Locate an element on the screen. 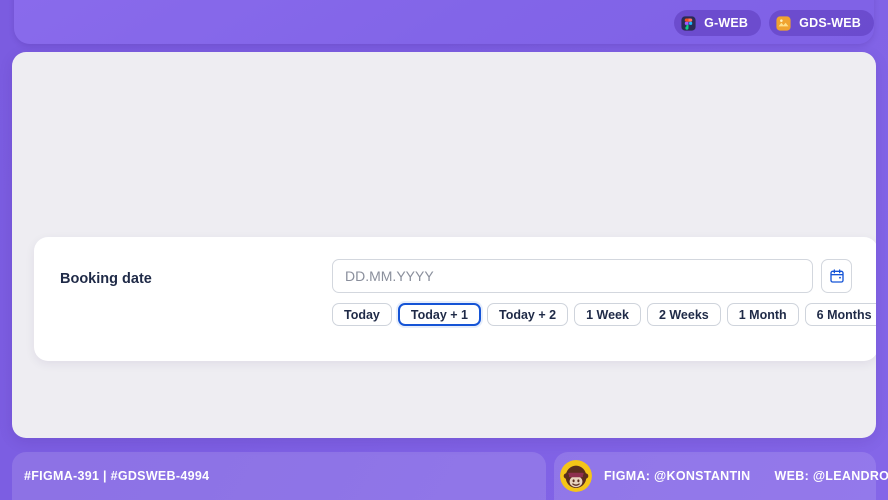 This screenshot has height=500, width=888. footer-credits-bar: FIGMA: @KONSTANTIN WEB: @LEANDRO is located at coordinates (721, 476).